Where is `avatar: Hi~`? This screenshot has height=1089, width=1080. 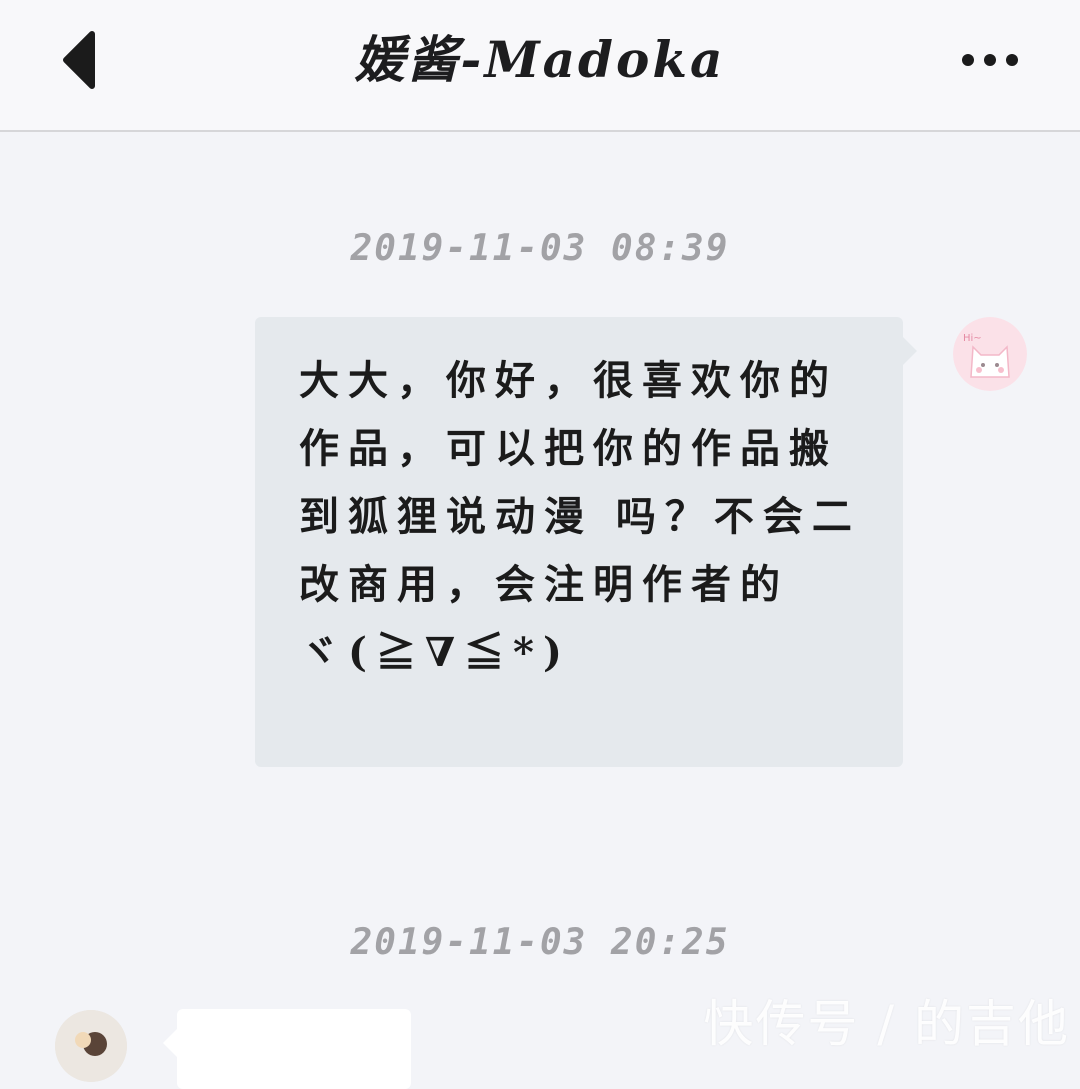 avatar: Hi~ is located at coordinates (990, 354).